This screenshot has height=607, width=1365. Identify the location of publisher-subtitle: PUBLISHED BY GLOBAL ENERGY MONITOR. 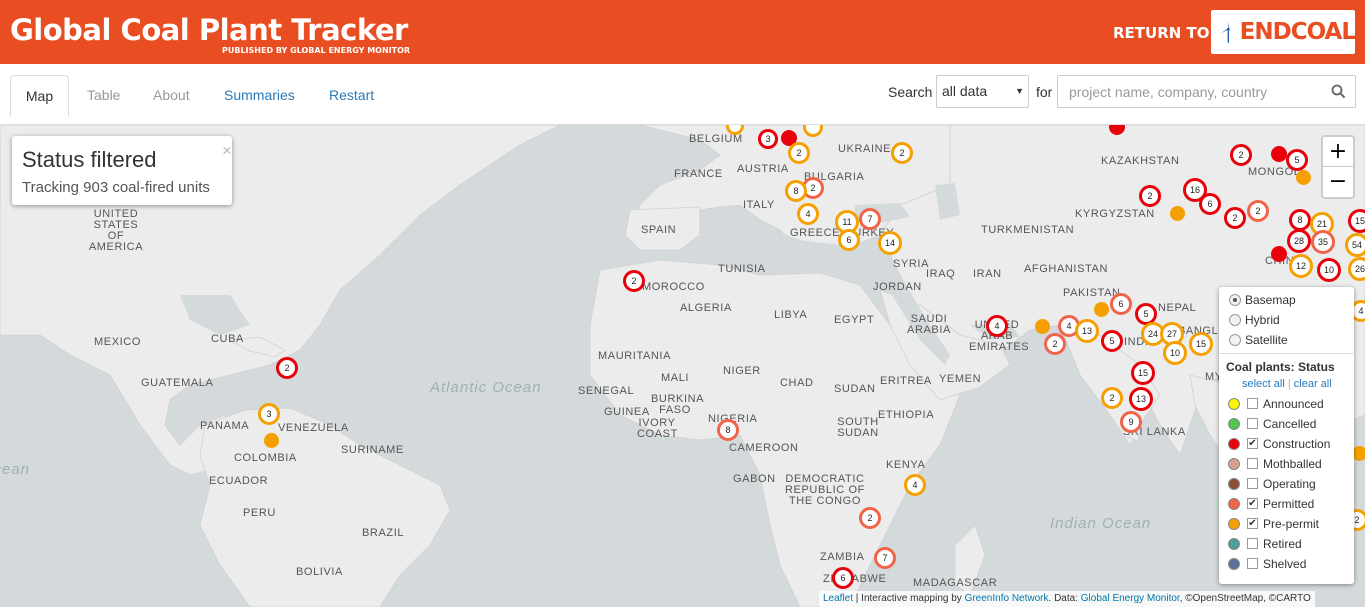
(316, 50).